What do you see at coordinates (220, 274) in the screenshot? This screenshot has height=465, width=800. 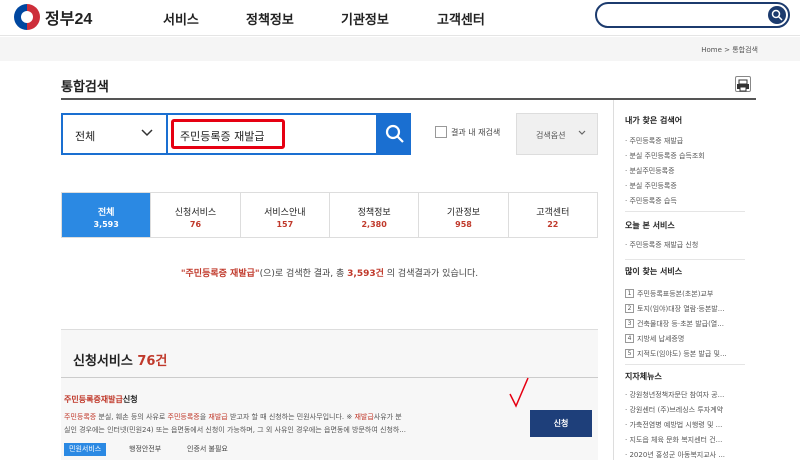 I see `summary-keyword: "주민등록증 재발급"` at bounding box center [220, 274].